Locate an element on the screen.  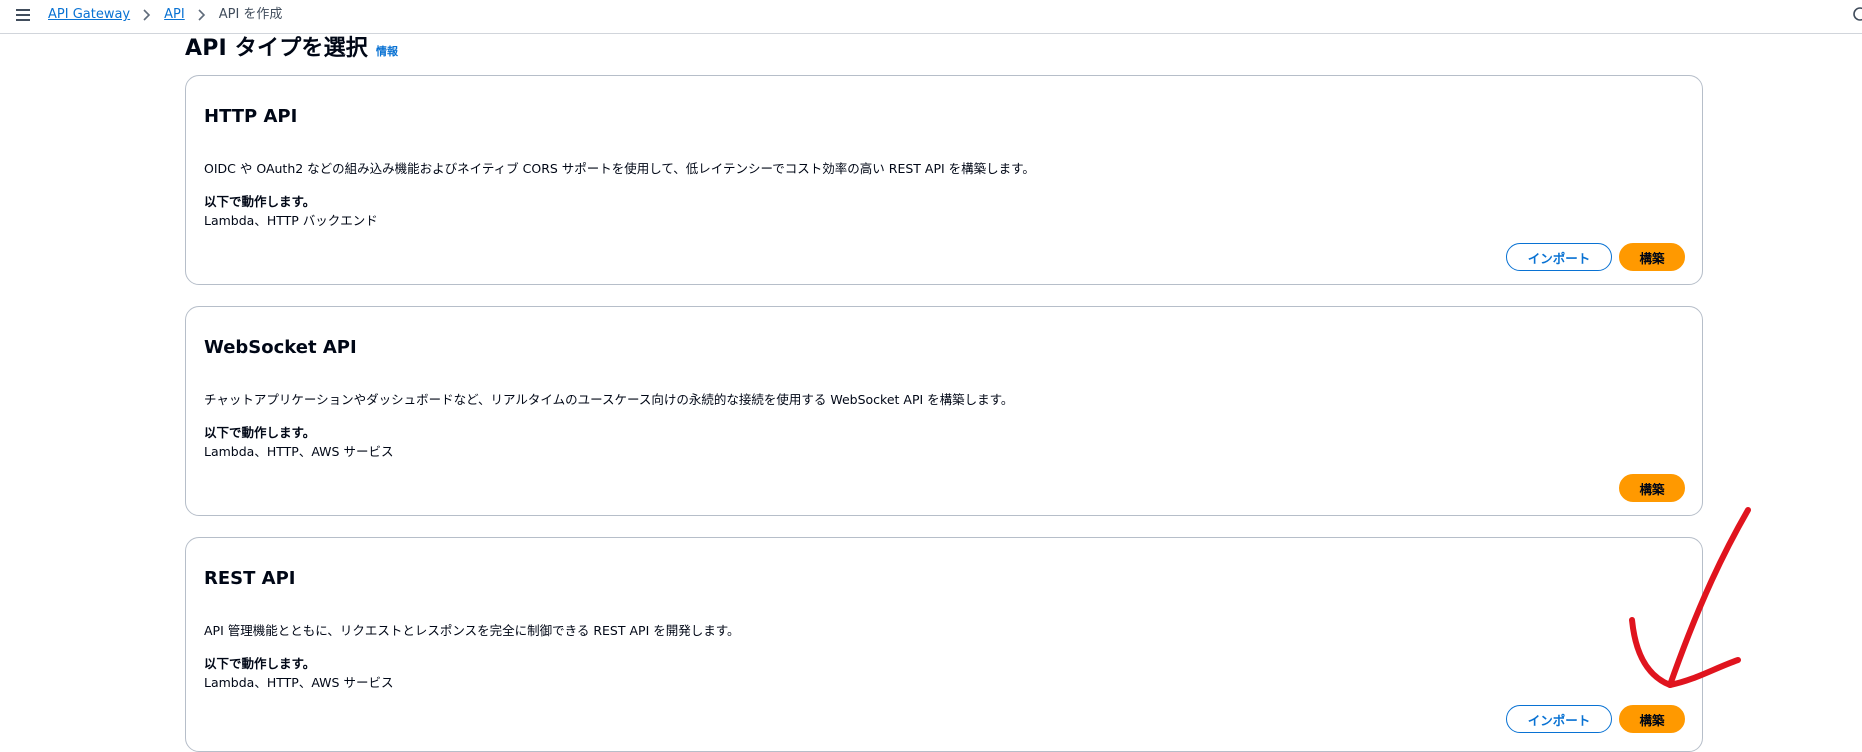
breadcrumb-current-page: API を作成 is located at coordinates (250, 14).